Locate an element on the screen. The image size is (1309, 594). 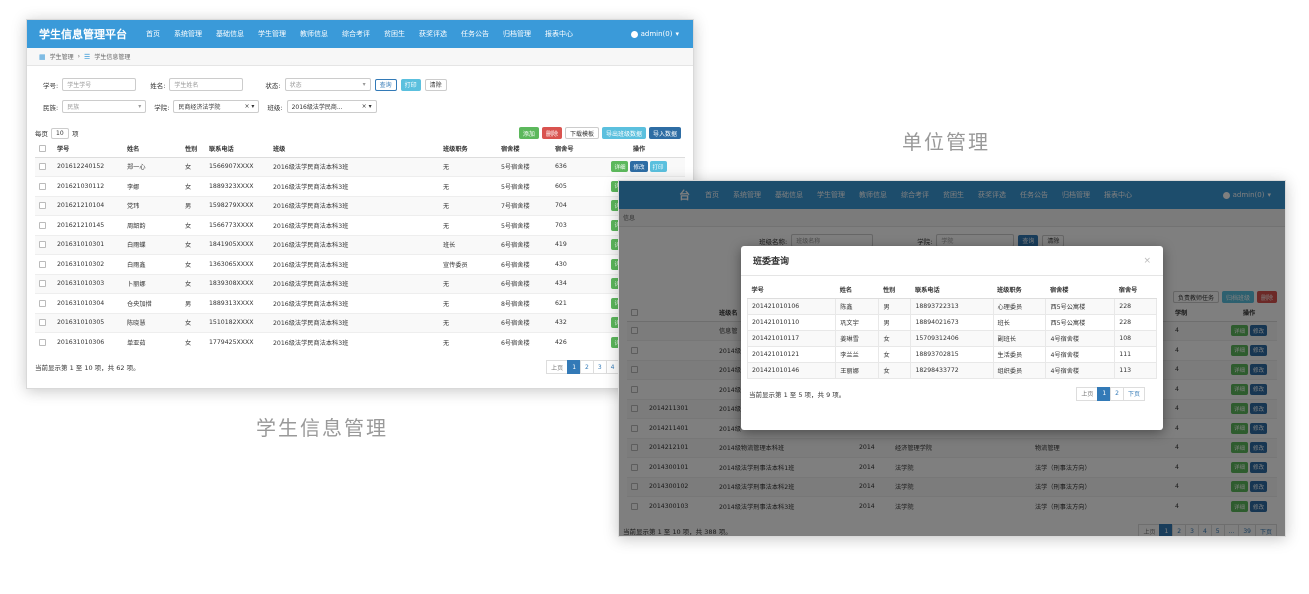
table-status: 当前显示第 1 至 10 项，共 62 项。 is located at coordinates (87, 368).